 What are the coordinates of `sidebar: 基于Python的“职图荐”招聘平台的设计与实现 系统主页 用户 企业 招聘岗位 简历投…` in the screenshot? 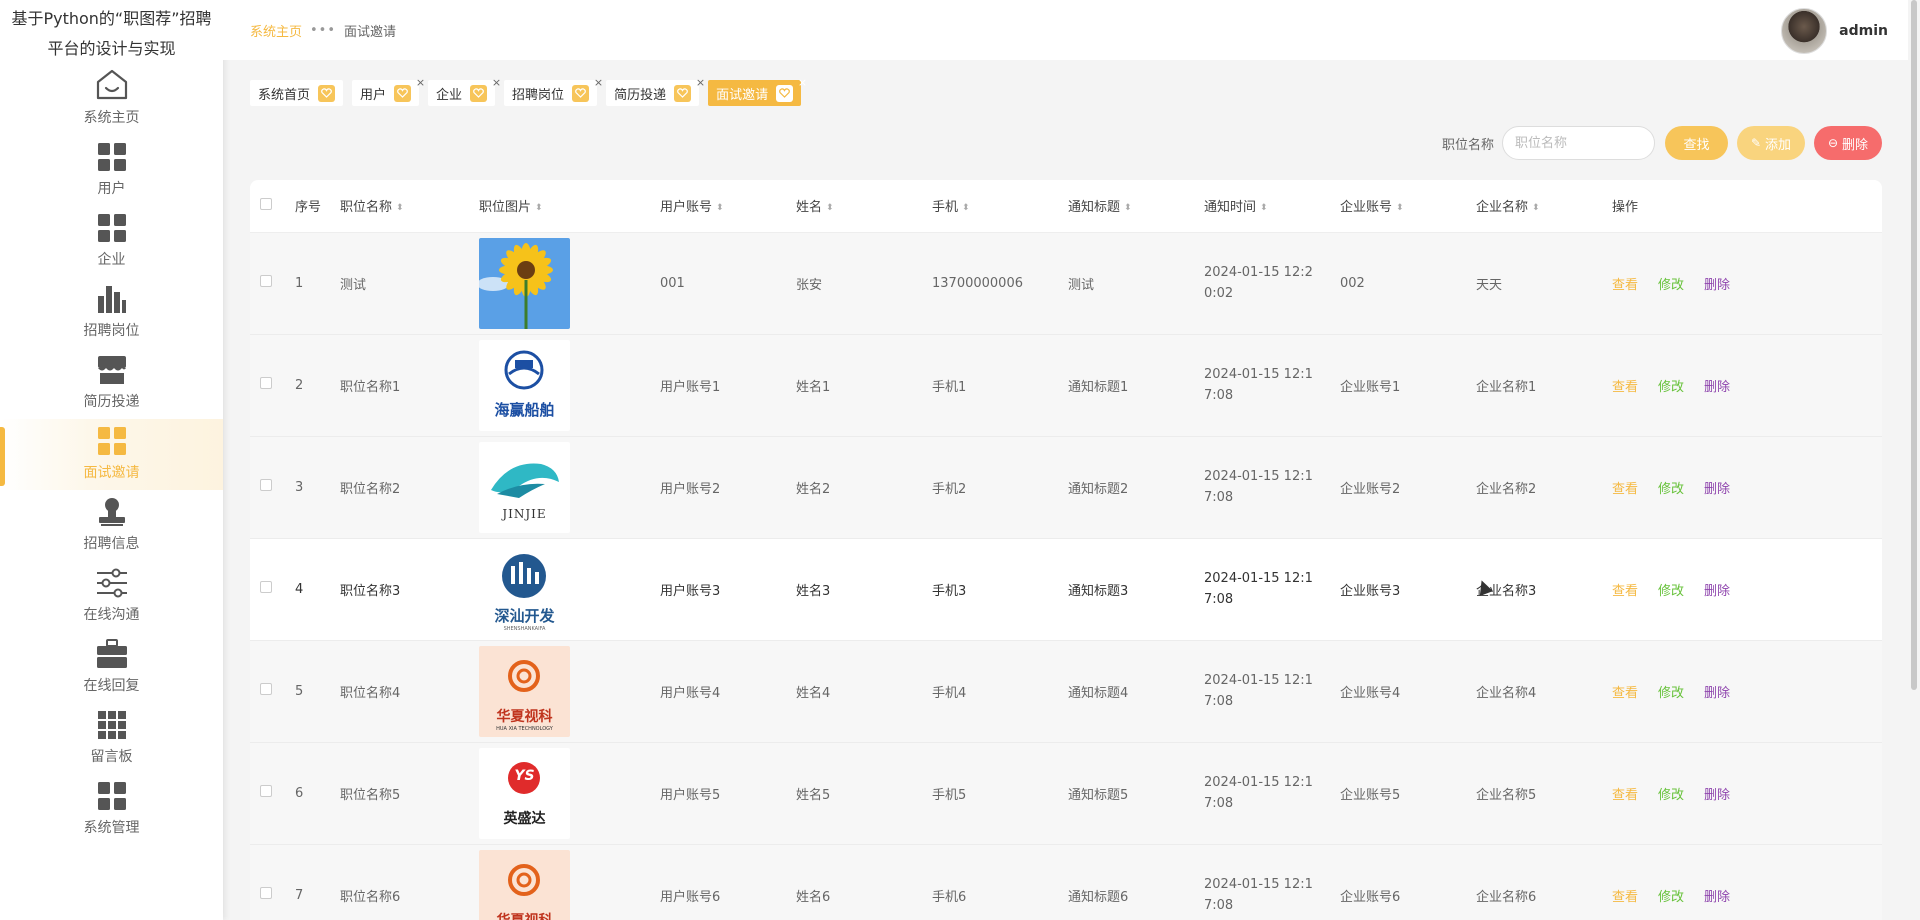 It's located at (111, 460).